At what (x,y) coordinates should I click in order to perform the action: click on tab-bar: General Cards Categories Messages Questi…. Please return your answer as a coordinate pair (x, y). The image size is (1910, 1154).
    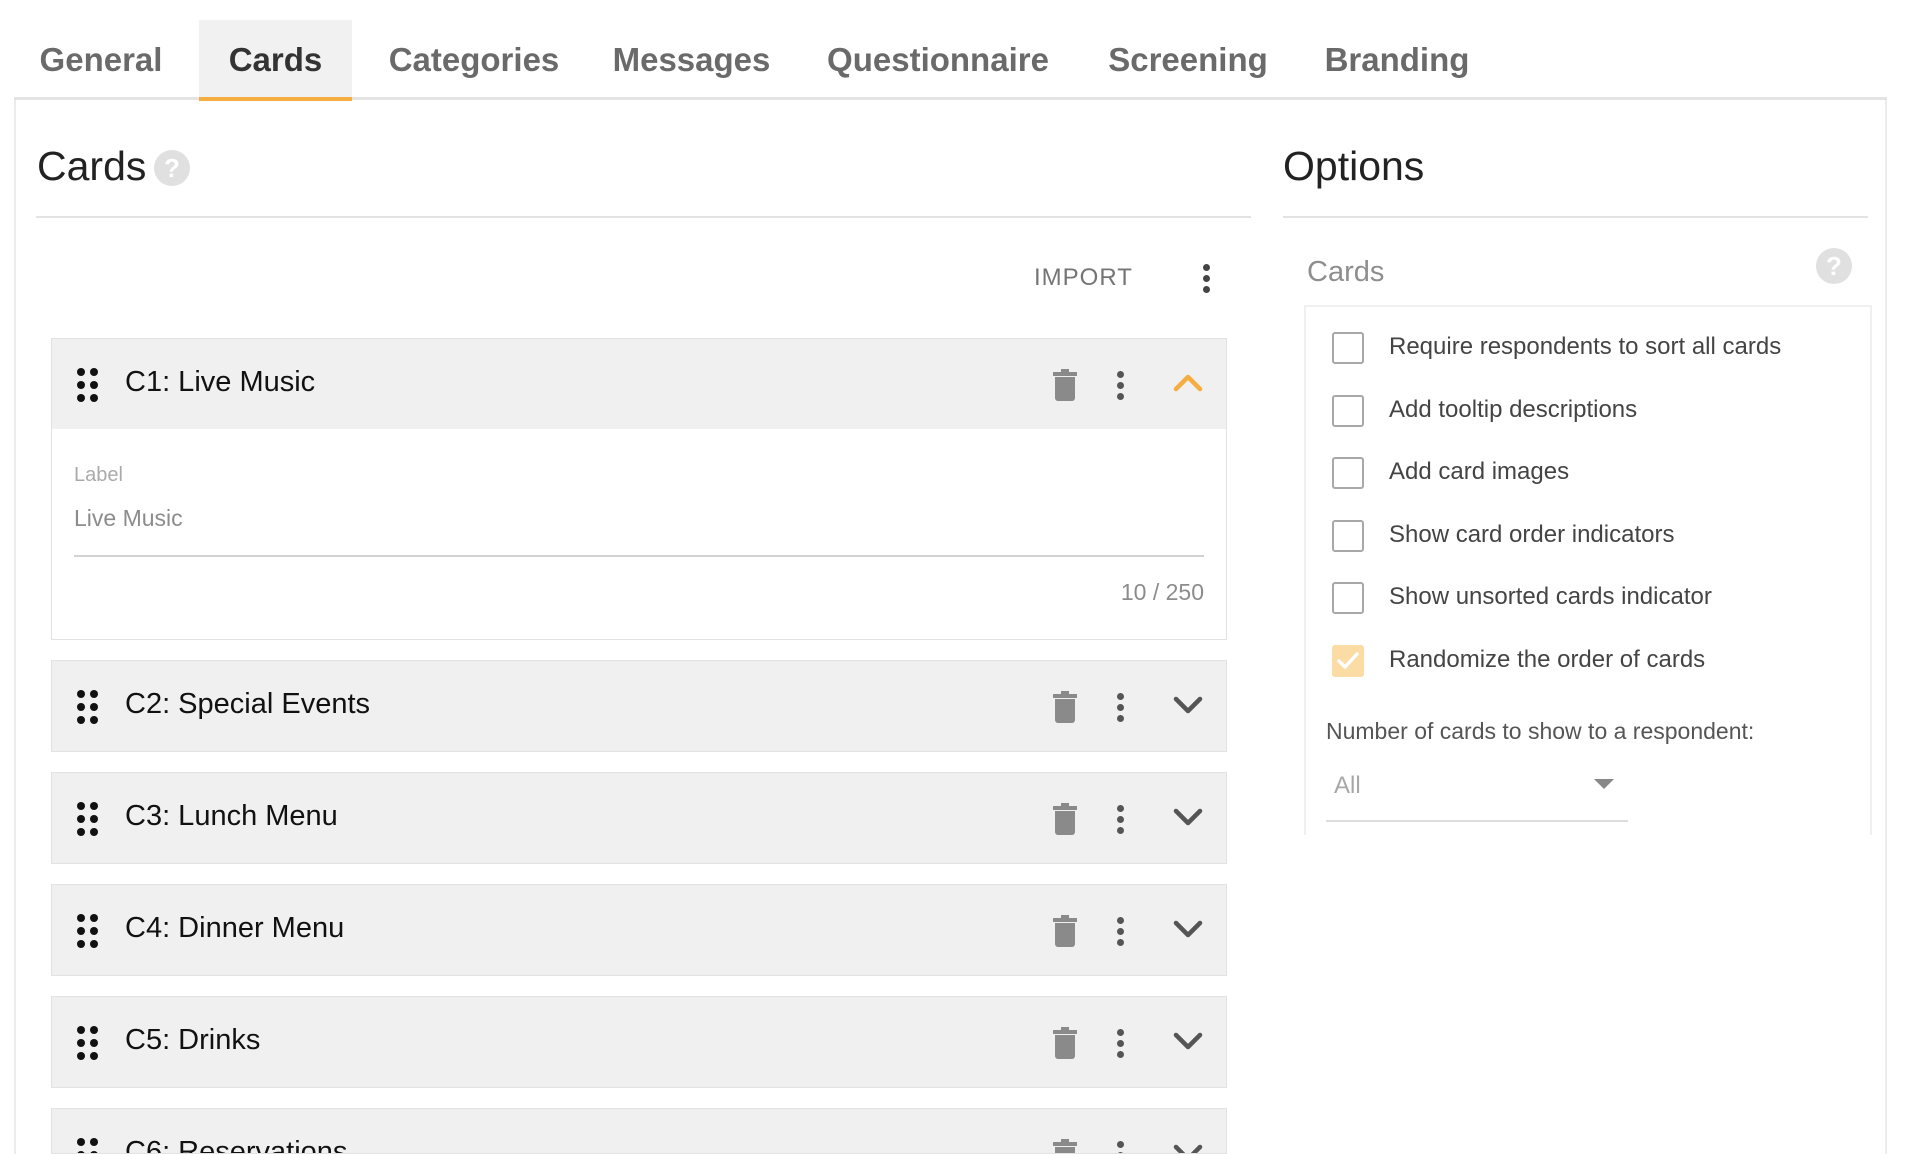
    Looking at the image, I should click on (950, 60).